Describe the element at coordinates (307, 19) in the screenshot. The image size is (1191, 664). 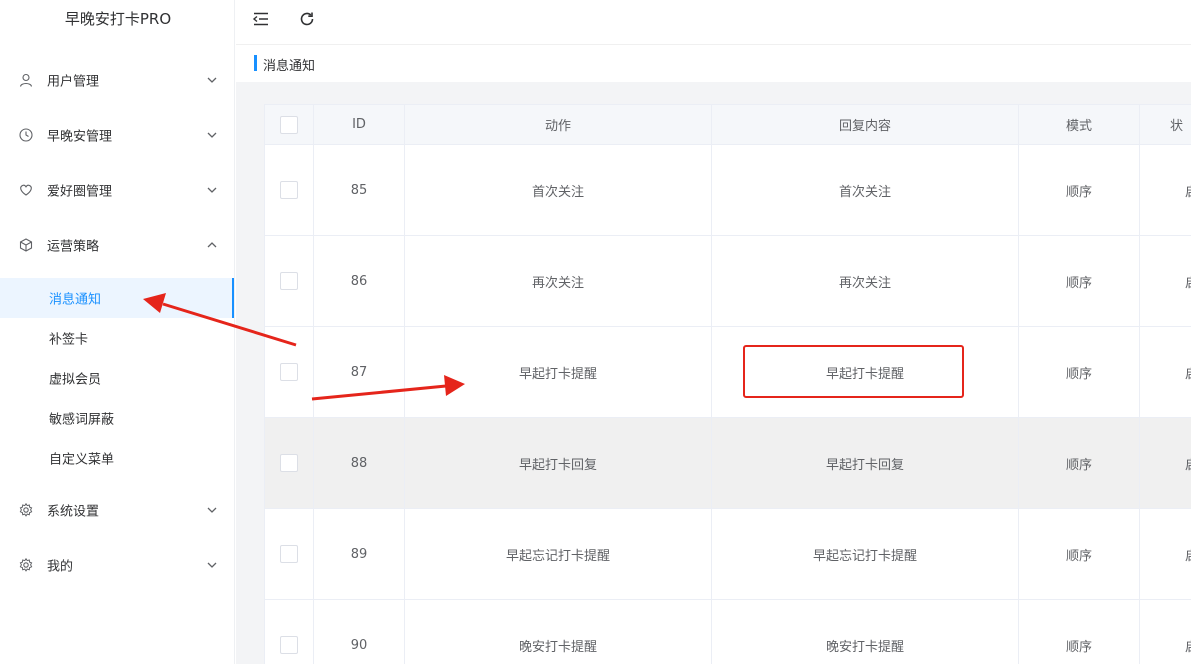
I see `refresh-icon` at that location.